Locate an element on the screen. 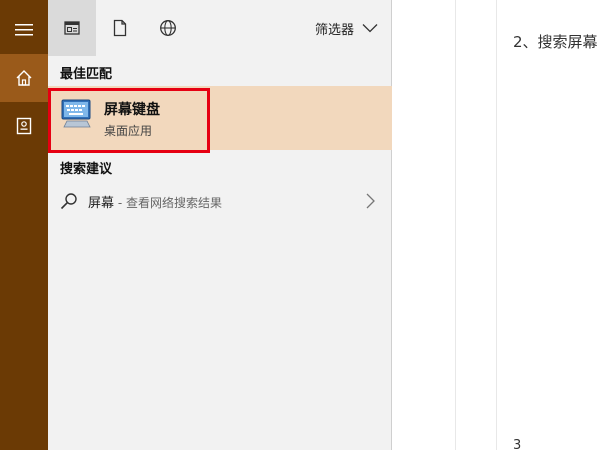 Image resolution: width=600 pixels, height=453 pixels. chevron-down-icon is located at coordinates (370, 28).